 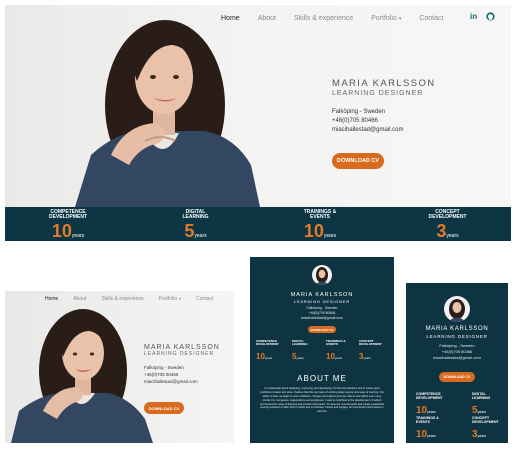 What do you see at coordinates (490, 16) in the screenshot?
I see `github-icon` at bounding box center [490, 16].